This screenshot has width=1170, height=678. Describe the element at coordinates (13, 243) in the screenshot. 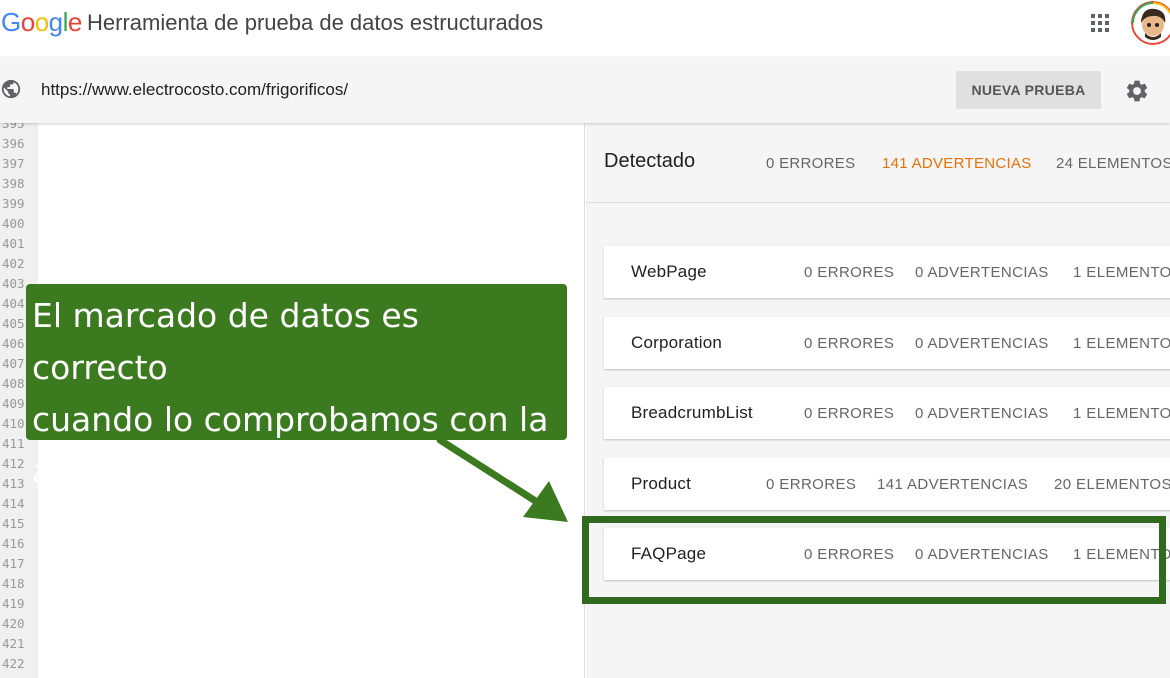

I see `line-number: 401` at that location.